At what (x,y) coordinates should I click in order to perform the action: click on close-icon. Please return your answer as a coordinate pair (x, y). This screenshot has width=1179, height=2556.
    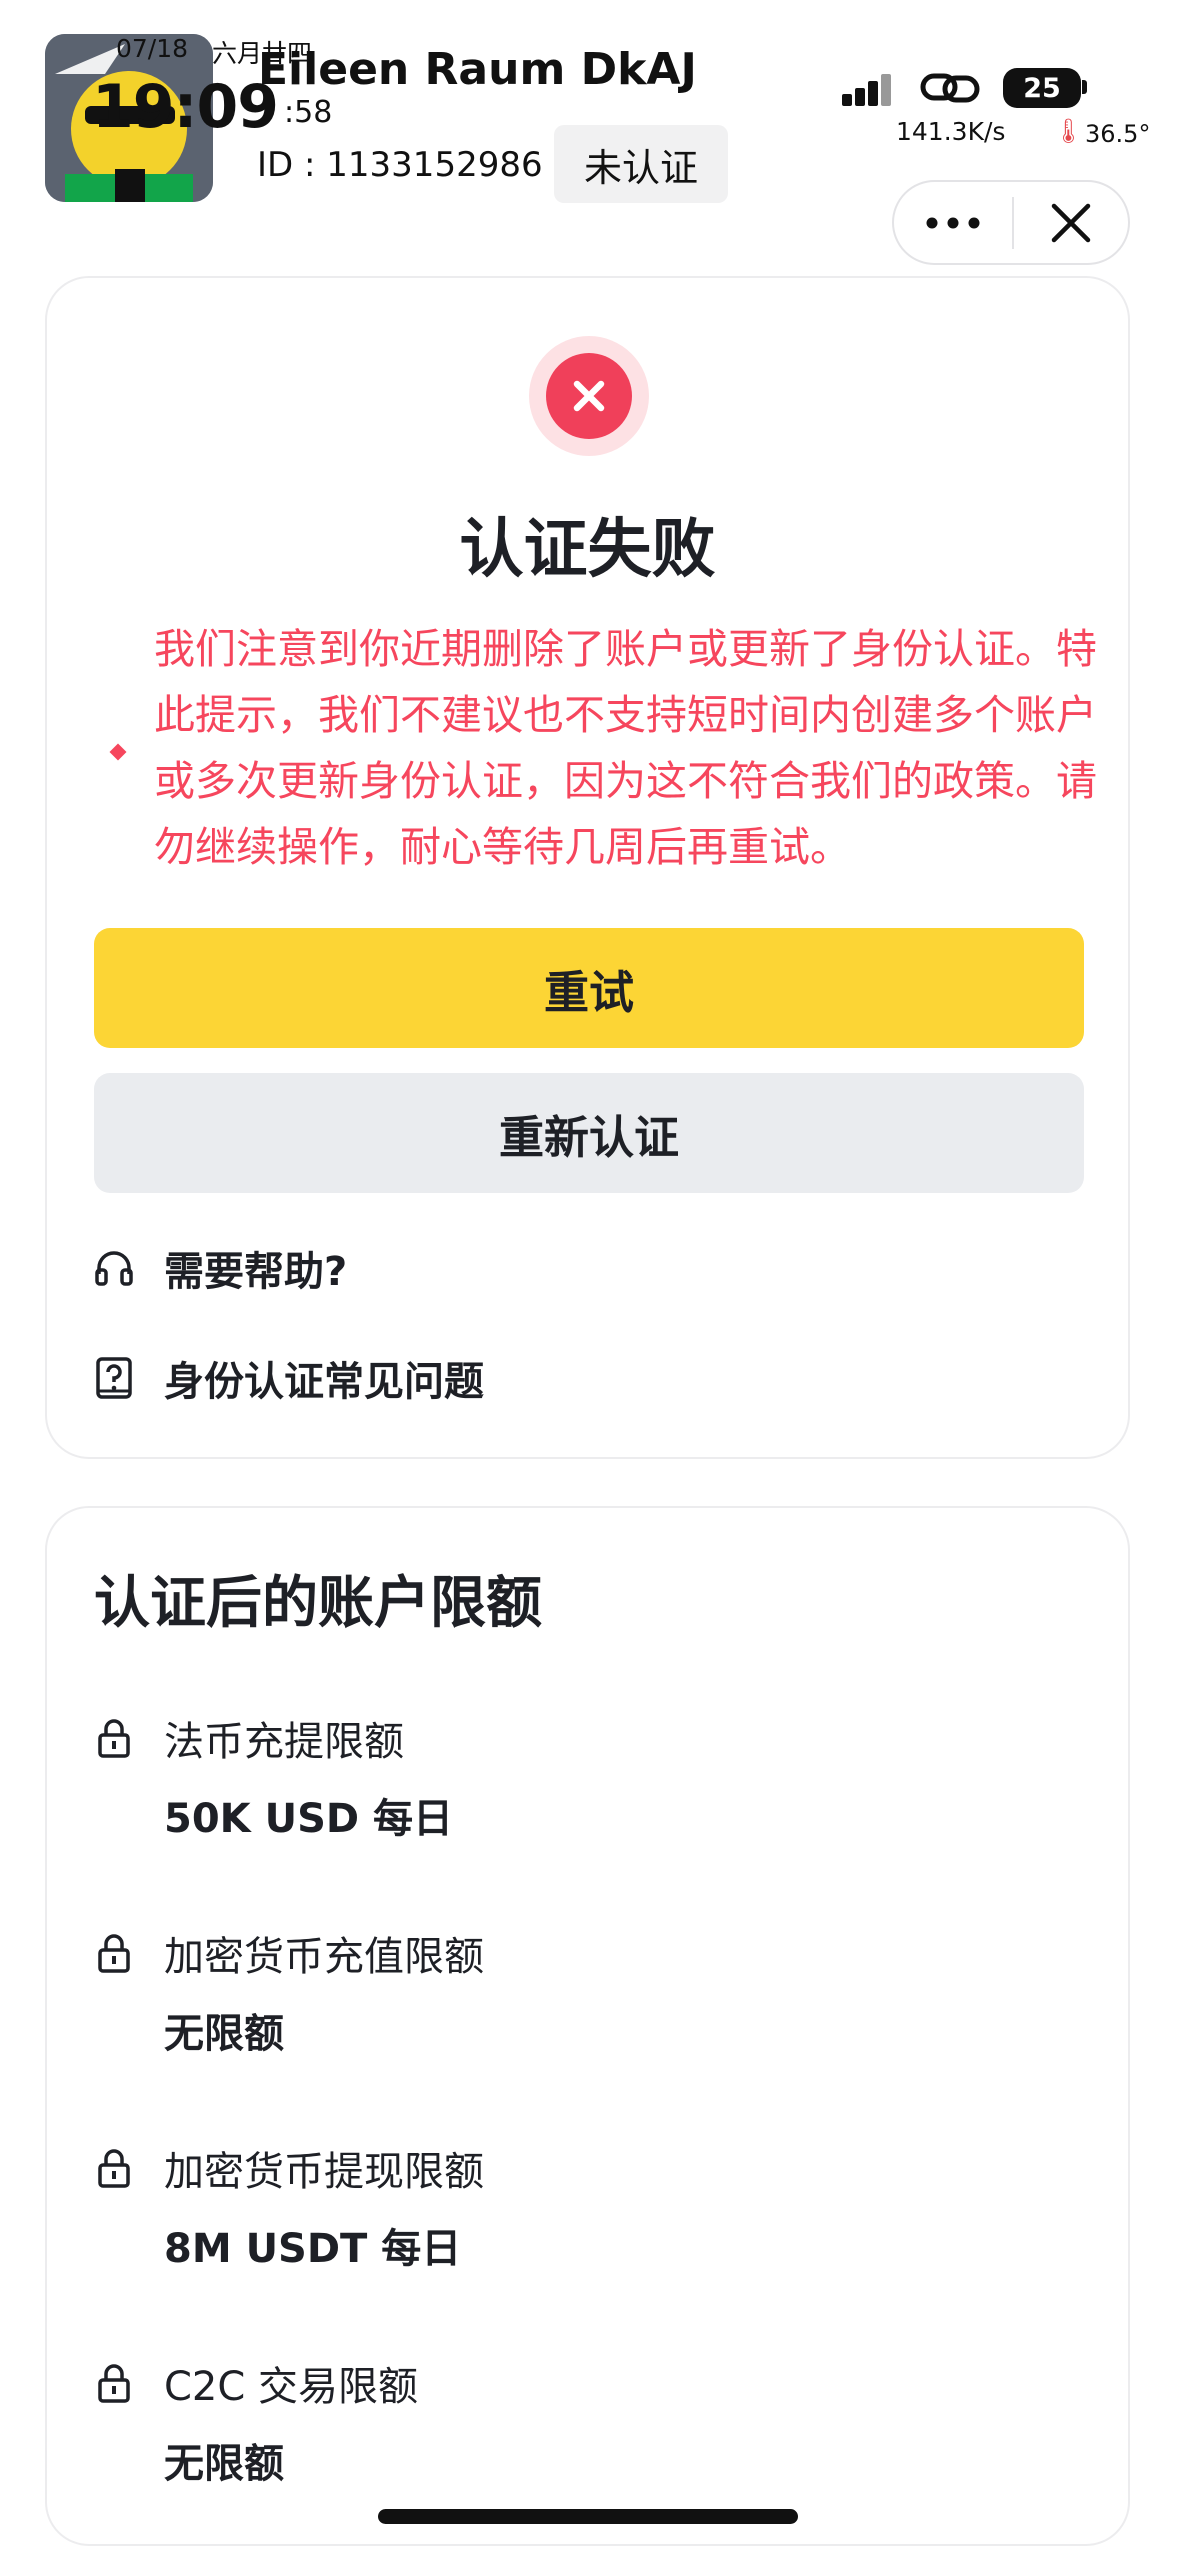
    Looking at the image, I should click on (1071, 222).